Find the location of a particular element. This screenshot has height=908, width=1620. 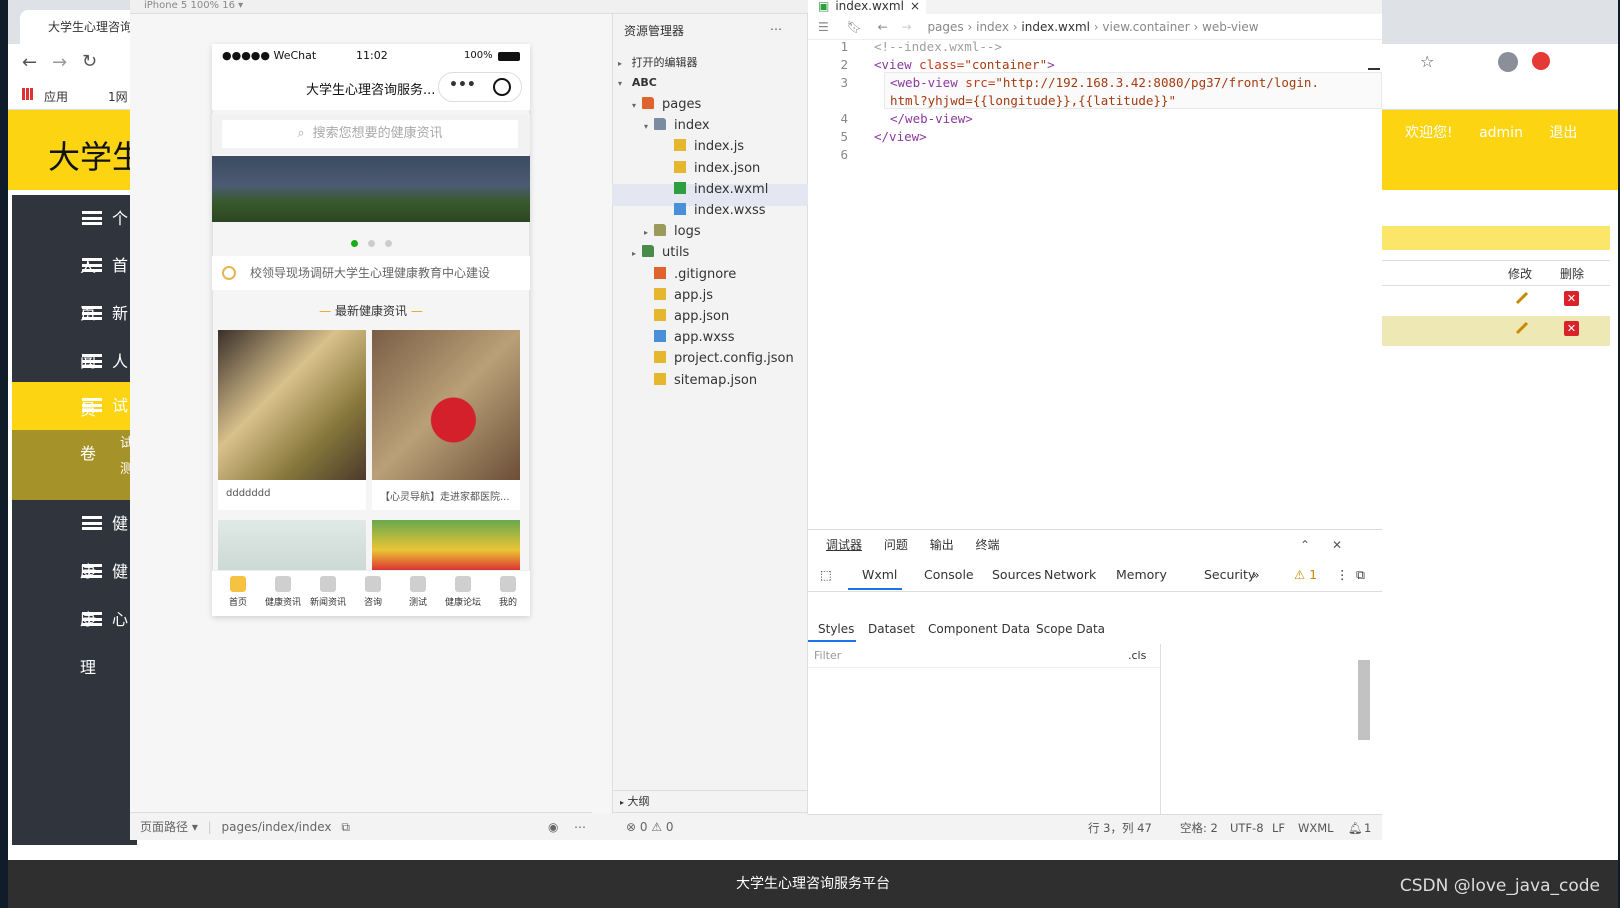

sidebar-item: 试卷 is located at coordinates (74, 422).